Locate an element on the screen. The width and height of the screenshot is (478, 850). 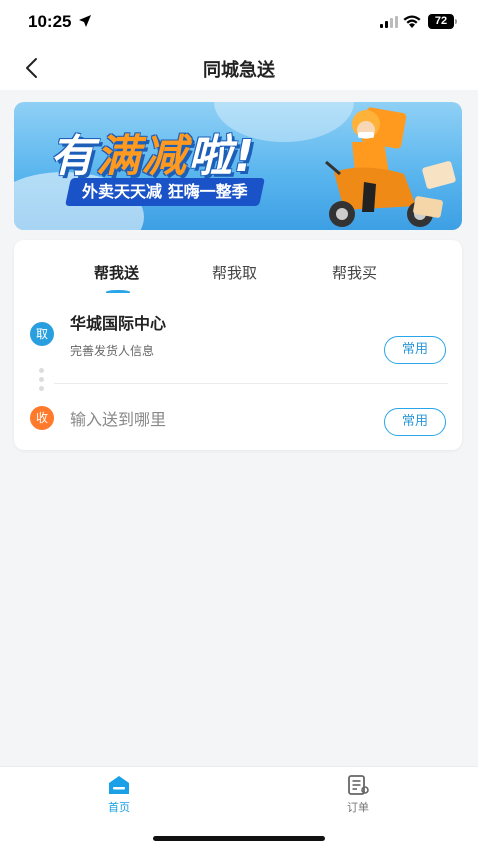
tab-pickup: 帮我取 is located at coordinates (234, 272).